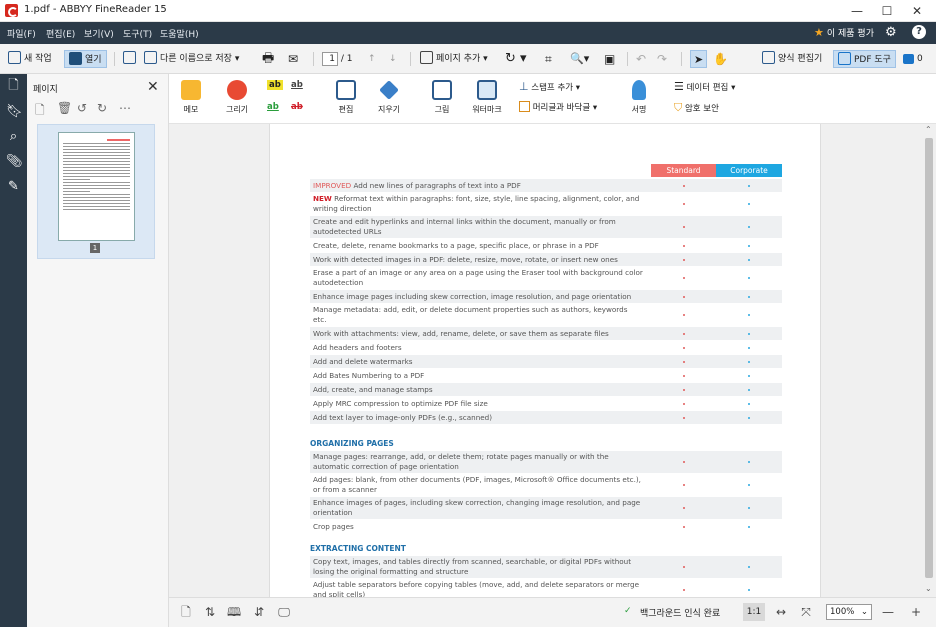 The width and height of the screenshot is (936, 627). I want to click on feature-row: Add Bates Numbering to a PDF, so click(546, 375).